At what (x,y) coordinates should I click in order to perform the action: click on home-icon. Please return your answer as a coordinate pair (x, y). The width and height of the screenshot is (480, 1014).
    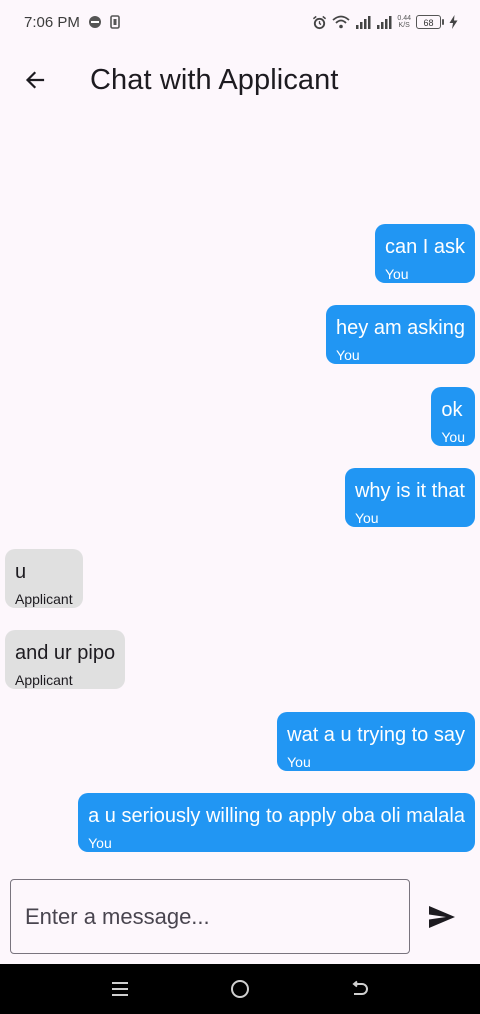
    Looking at the image, I should click on (240, 989).